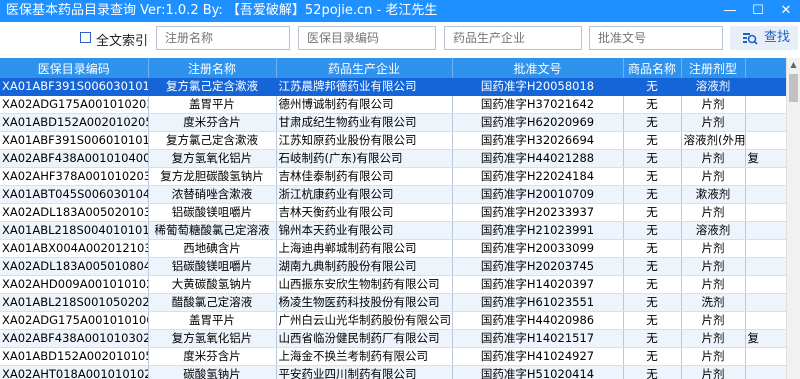 This screenshot has width=800, height=379. Describe the element at coordinates (367, 38) in the screenshot. I see `code-input` at that location.